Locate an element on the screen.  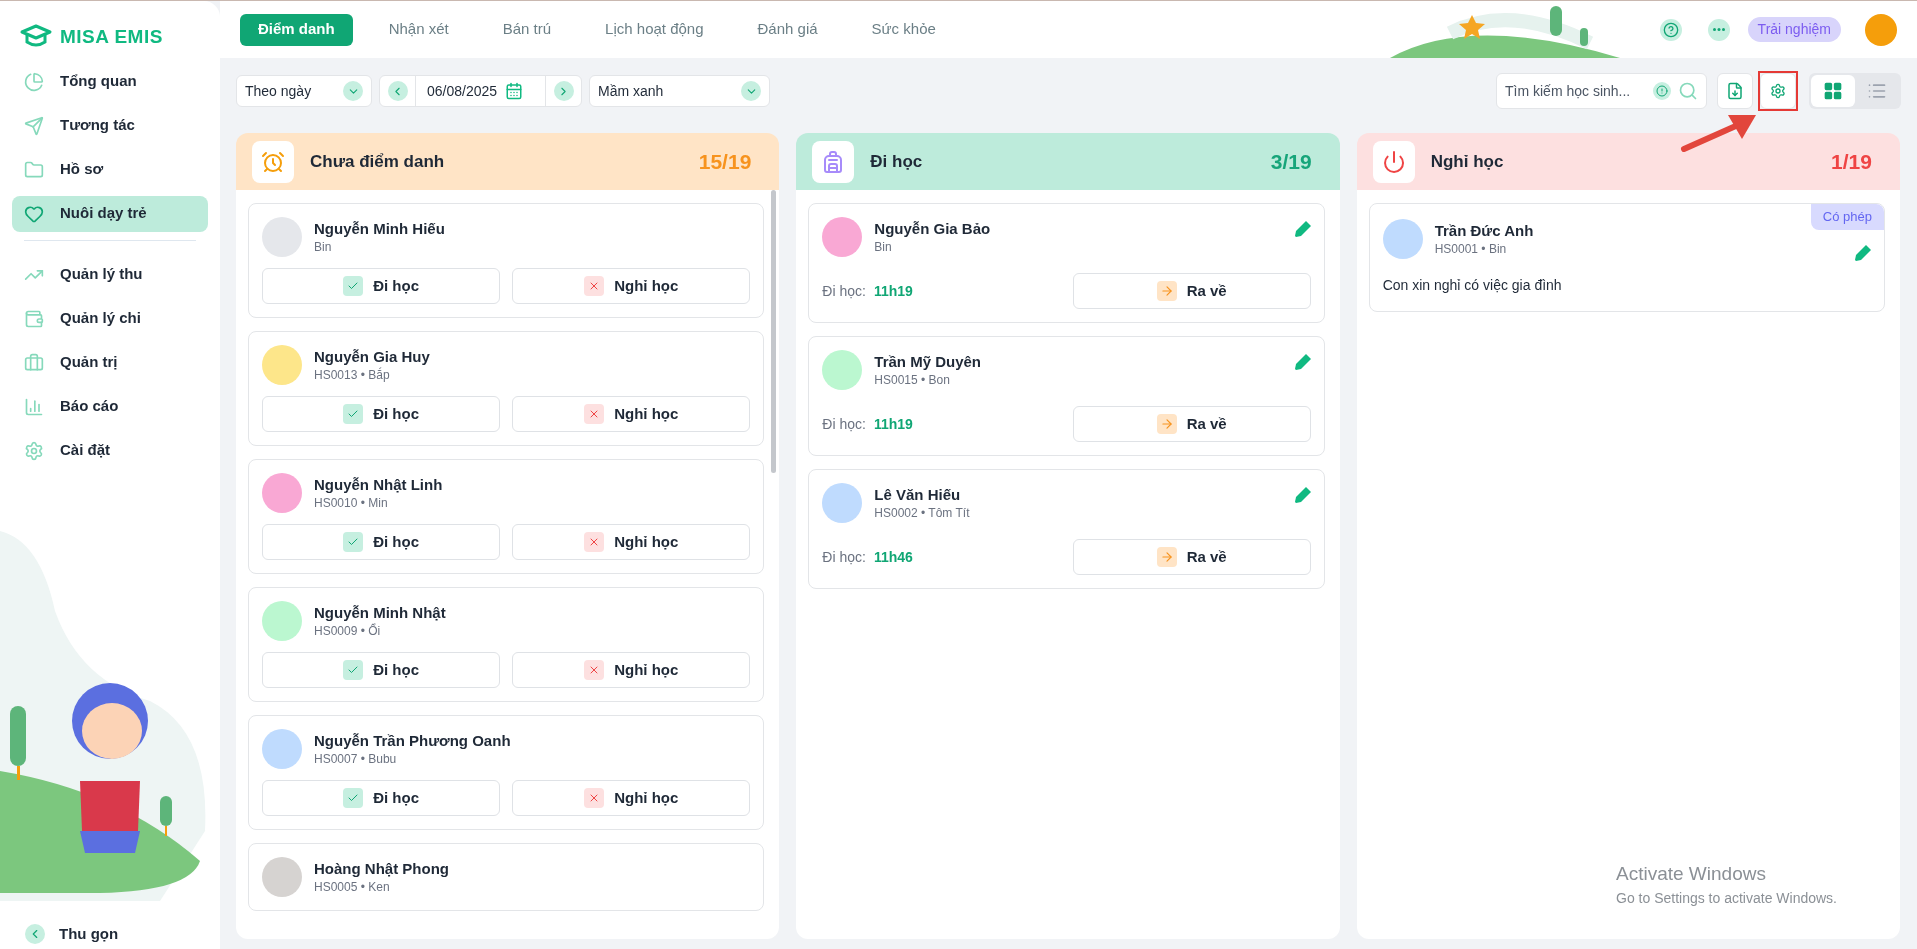
student-name: Hoàng Nhật Phong is located at coordinates (381, 869).